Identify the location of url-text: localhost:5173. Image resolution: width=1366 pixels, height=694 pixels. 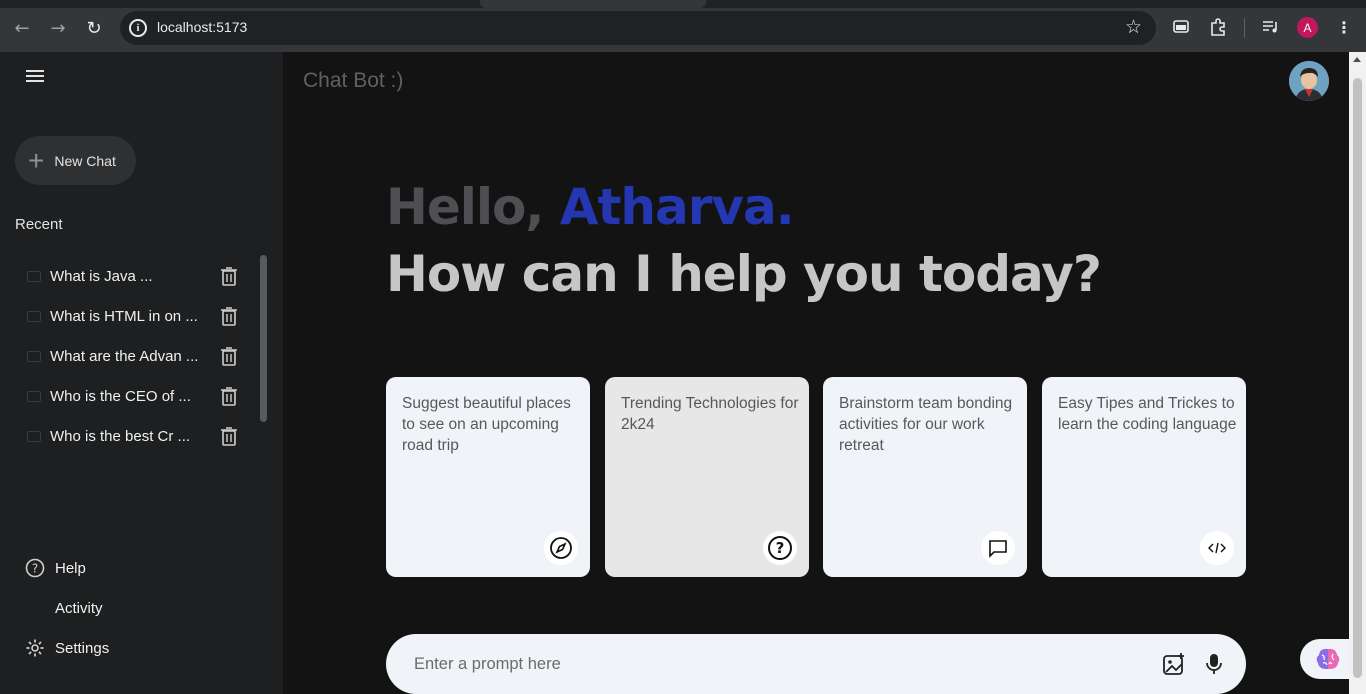
(202, 27).